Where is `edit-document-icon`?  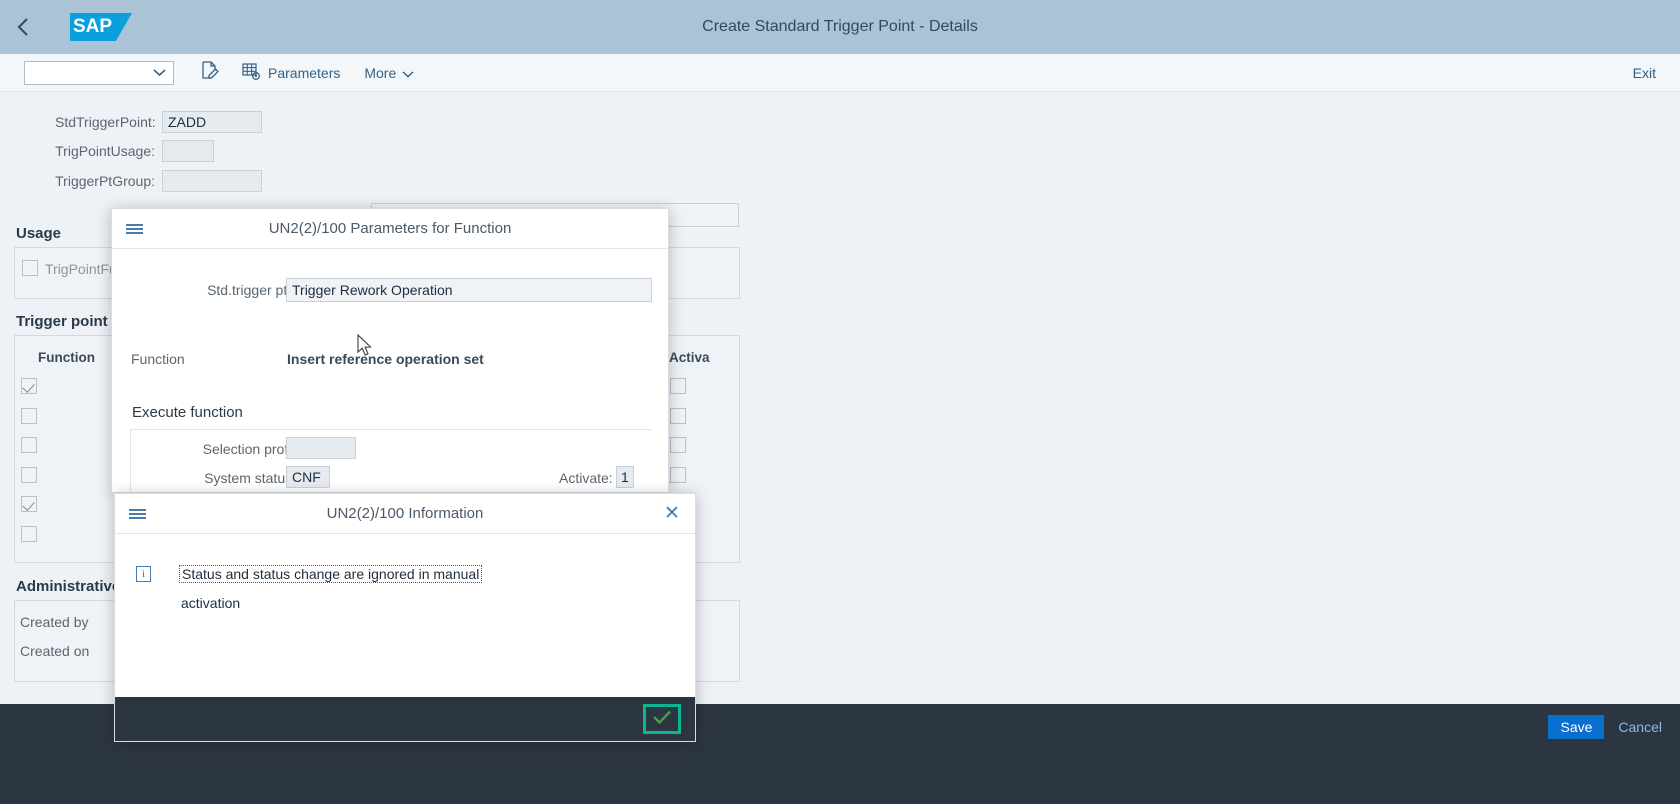 edit-document-icon is located at coordinates (209, 73).